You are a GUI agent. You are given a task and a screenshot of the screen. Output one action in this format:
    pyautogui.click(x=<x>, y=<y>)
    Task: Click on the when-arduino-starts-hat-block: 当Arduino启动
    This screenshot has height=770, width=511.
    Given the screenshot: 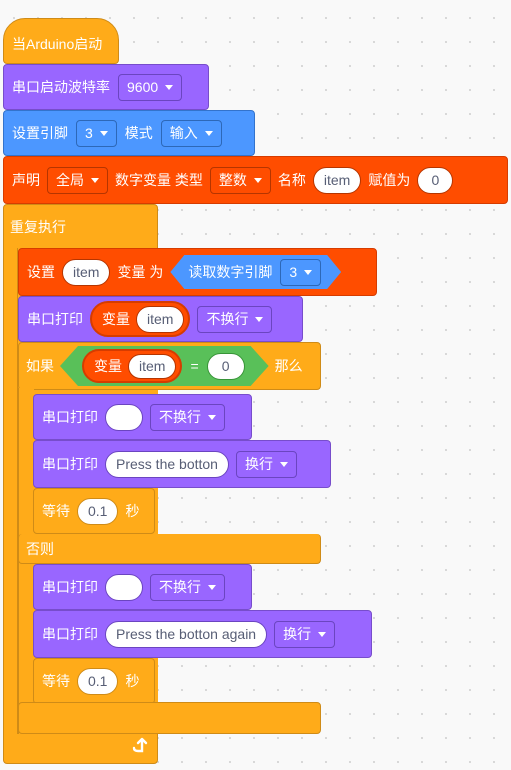 What is the action you would take?
    pyautogui.click(x=61, y=41)
    